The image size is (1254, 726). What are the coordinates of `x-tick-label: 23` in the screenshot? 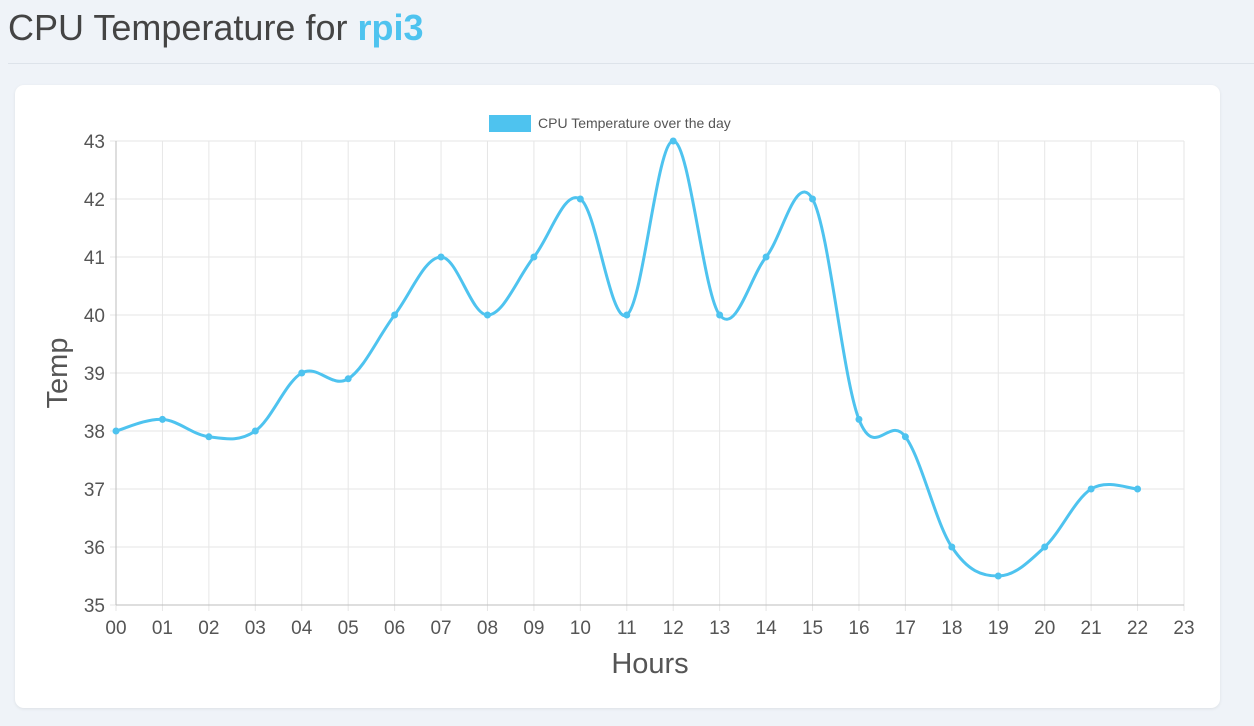 It's located at (1183, 628).